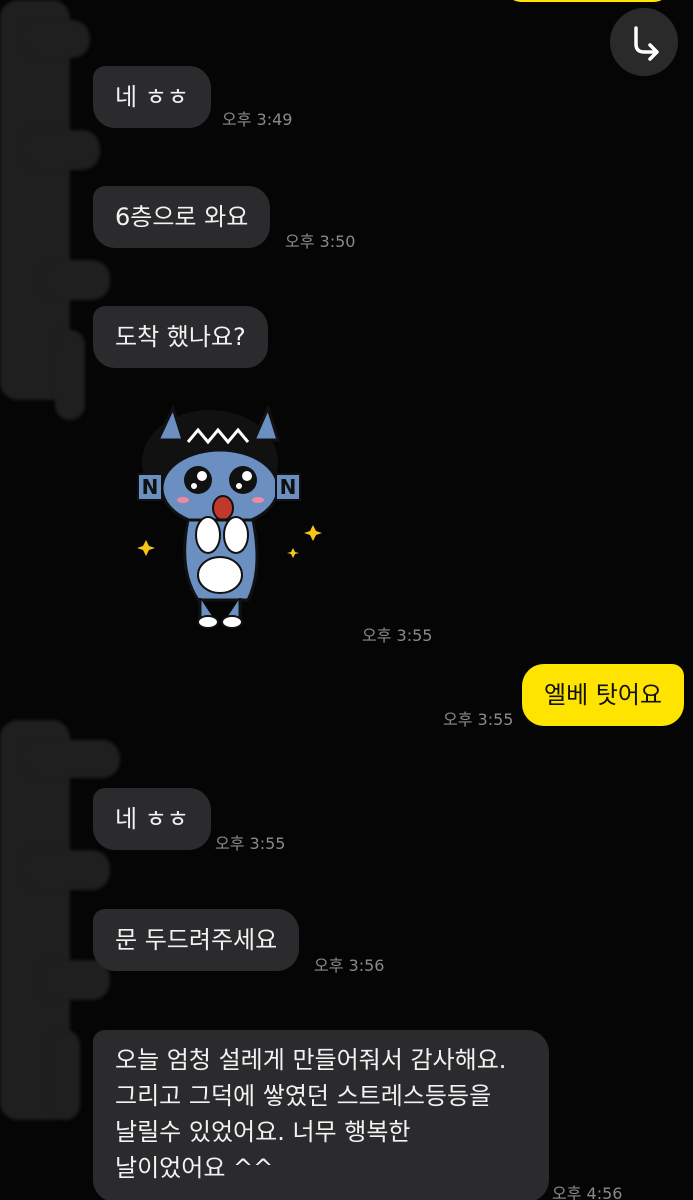 This screenshot has width=693, height=1200. I want to click on kakao-neo-sticker-icon: N N, so click(229, 516).